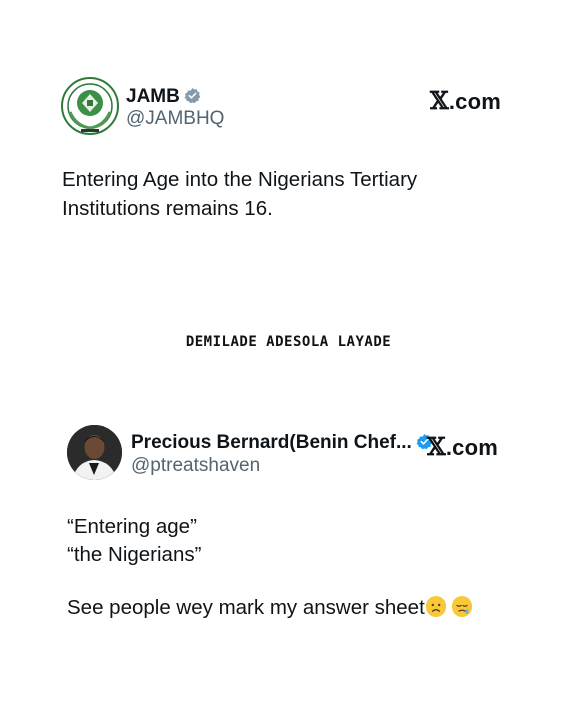 The width and height of the screenshot is (577, 721). What do you see at coordinates (134, 554) in the screenshot?
I see `reply-quote-line-2: “the Nigerians”` at bounding box center [134, 554].